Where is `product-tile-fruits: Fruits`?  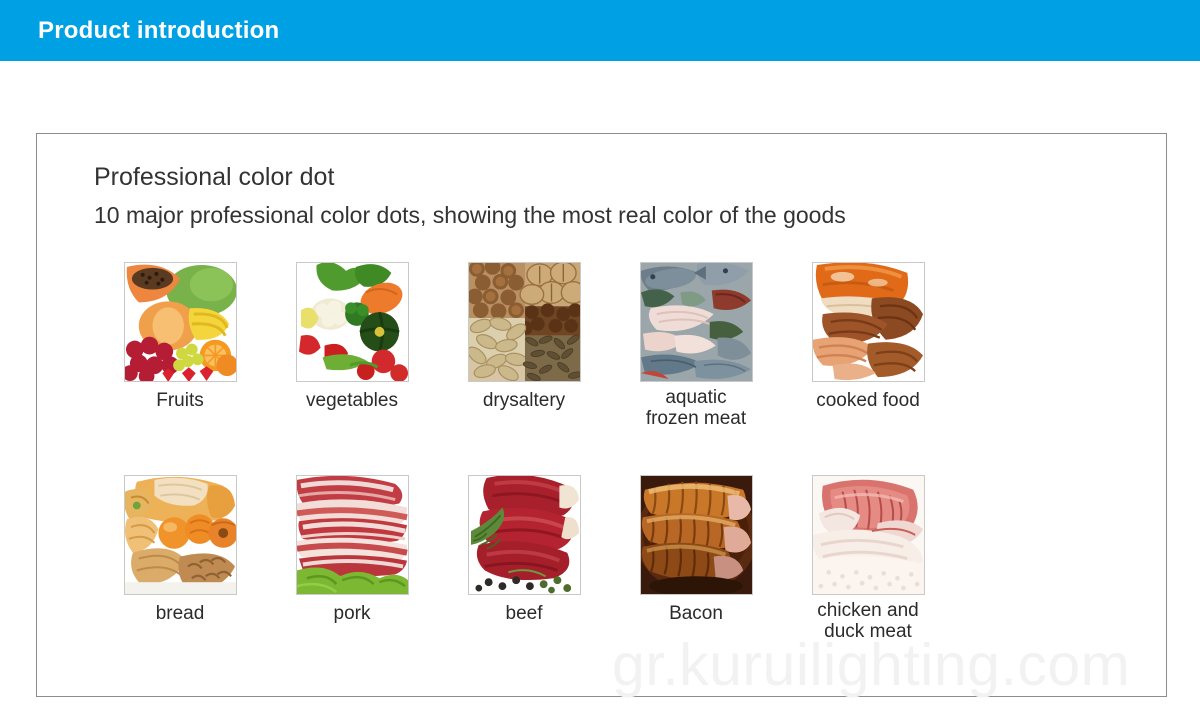 product-tile-fruits: Fruits is located at coordinates (180, 337).